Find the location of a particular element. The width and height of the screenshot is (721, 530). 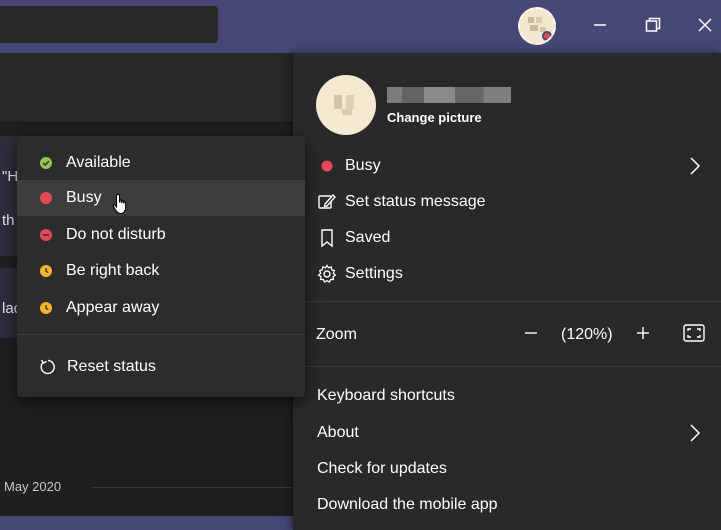

reset-icon is located at coordinates (47, 367).